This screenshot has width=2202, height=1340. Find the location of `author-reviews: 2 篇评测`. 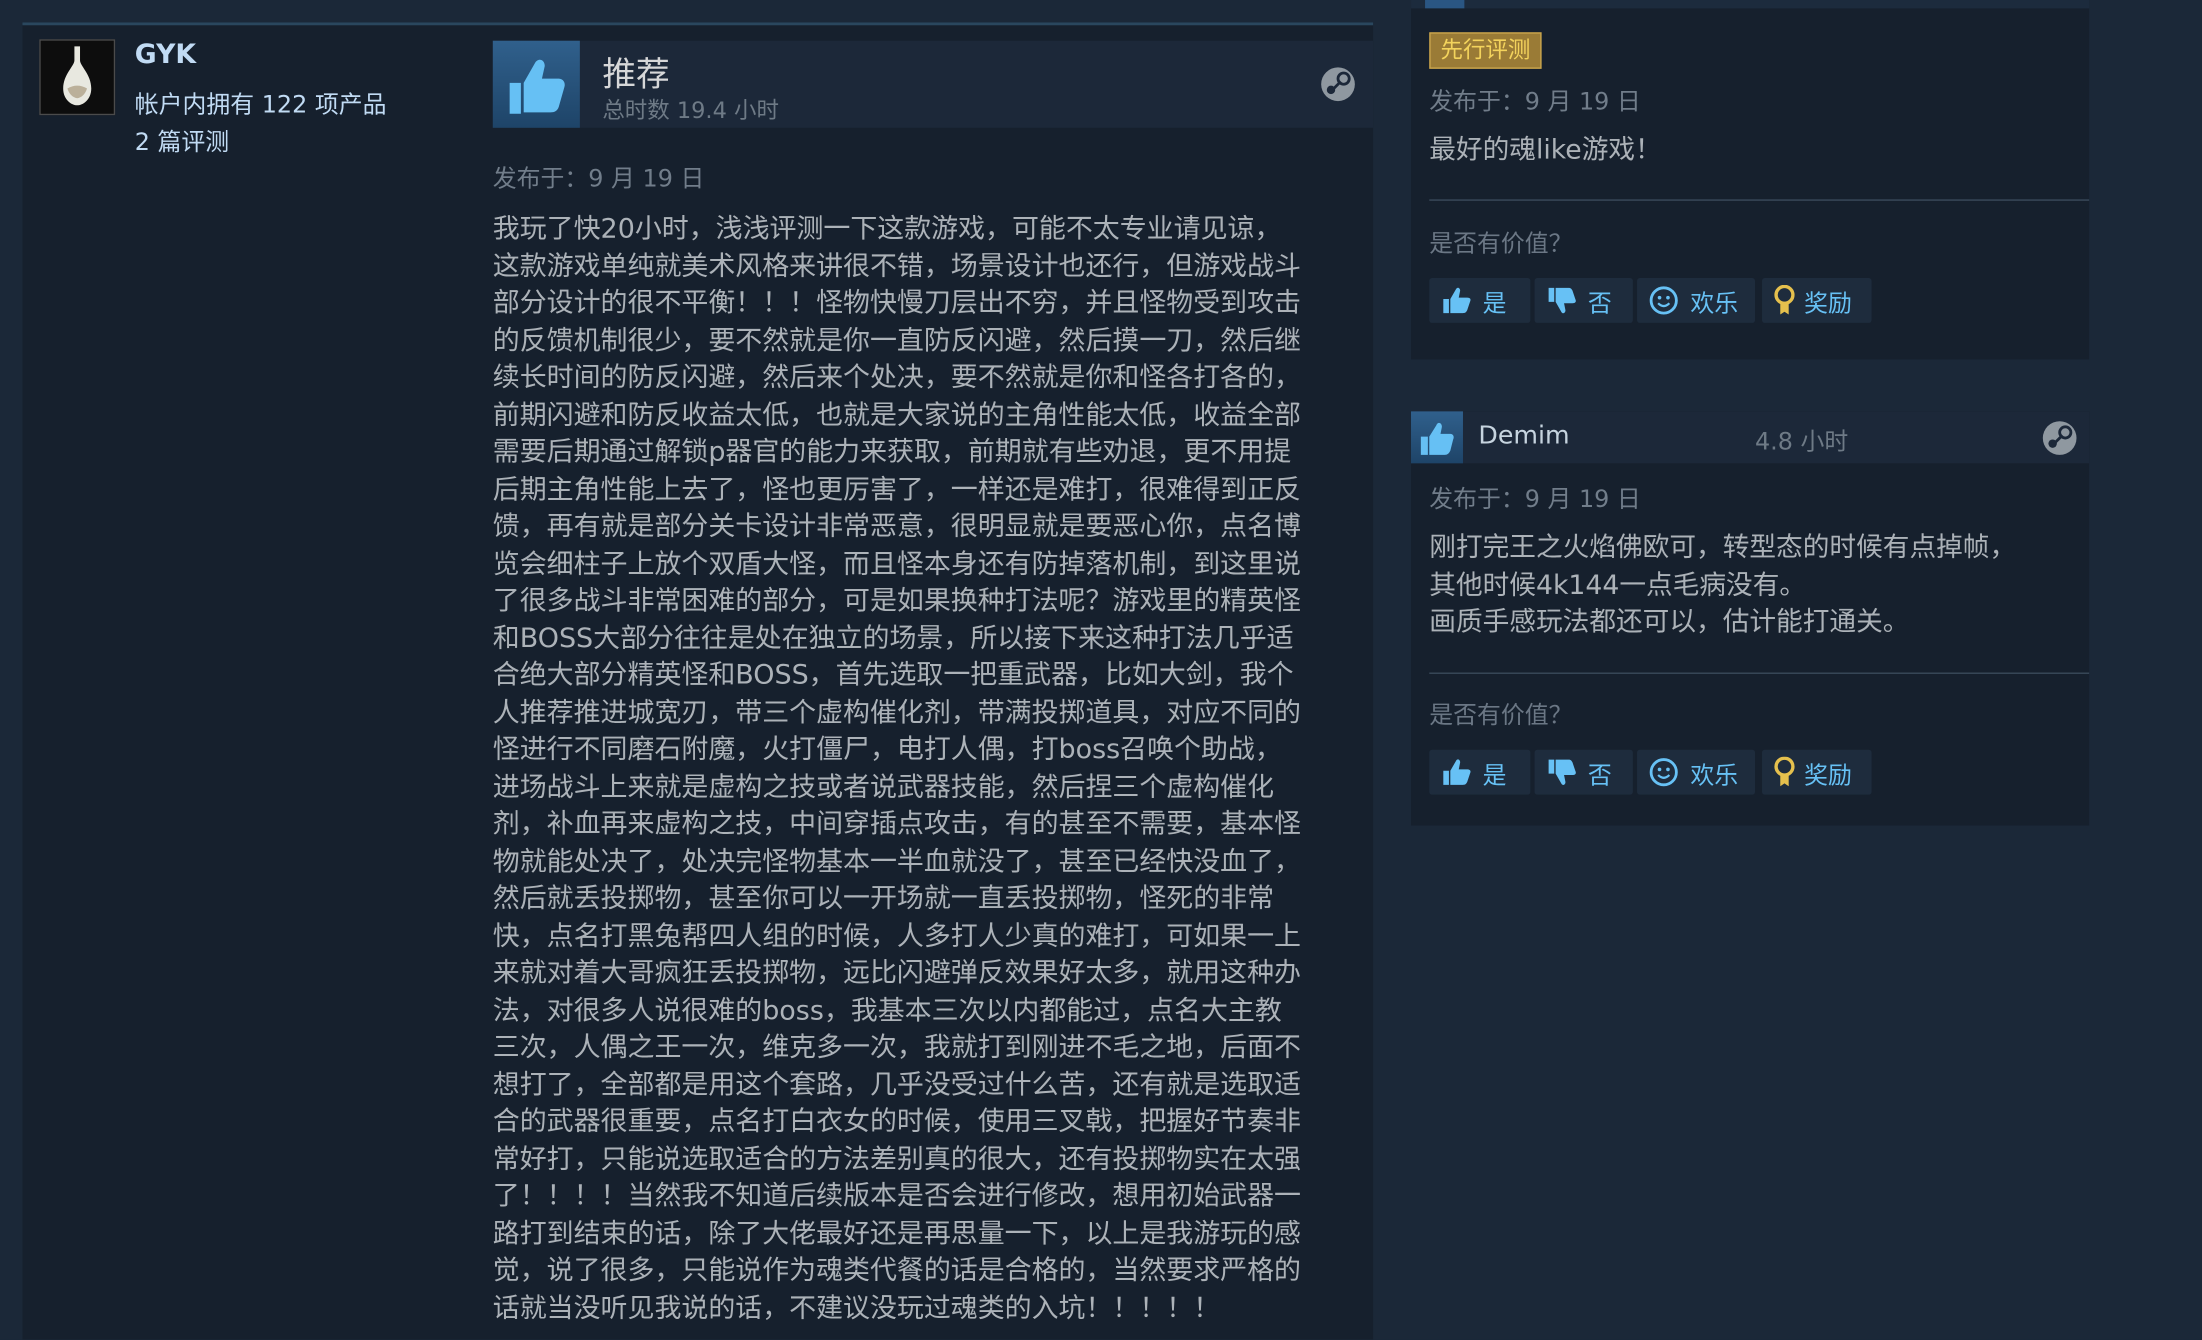

author-reviews: 2 篇评测 is located at coordinates (182, 139).